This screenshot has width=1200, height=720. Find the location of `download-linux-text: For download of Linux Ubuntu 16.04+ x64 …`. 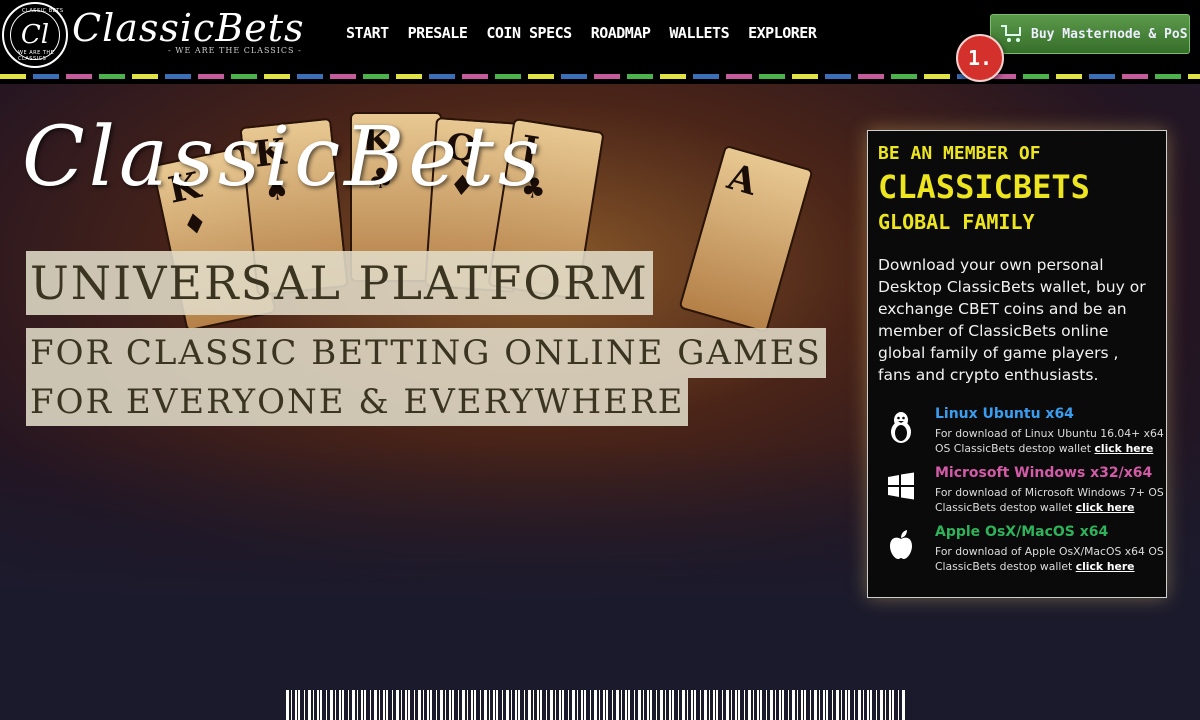

download-linux-text: For download of Linux Ubuntu 16.04+ x64 … is located at coordinates (1049, 441).